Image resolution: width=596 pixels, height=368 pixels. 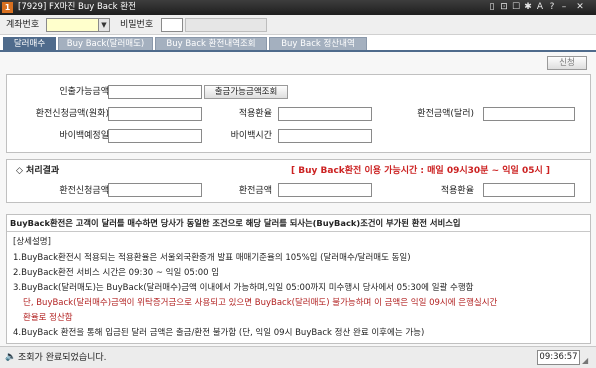 I want to click on description-warning-line: 환율로 정산함, so click(x=48, y=318).